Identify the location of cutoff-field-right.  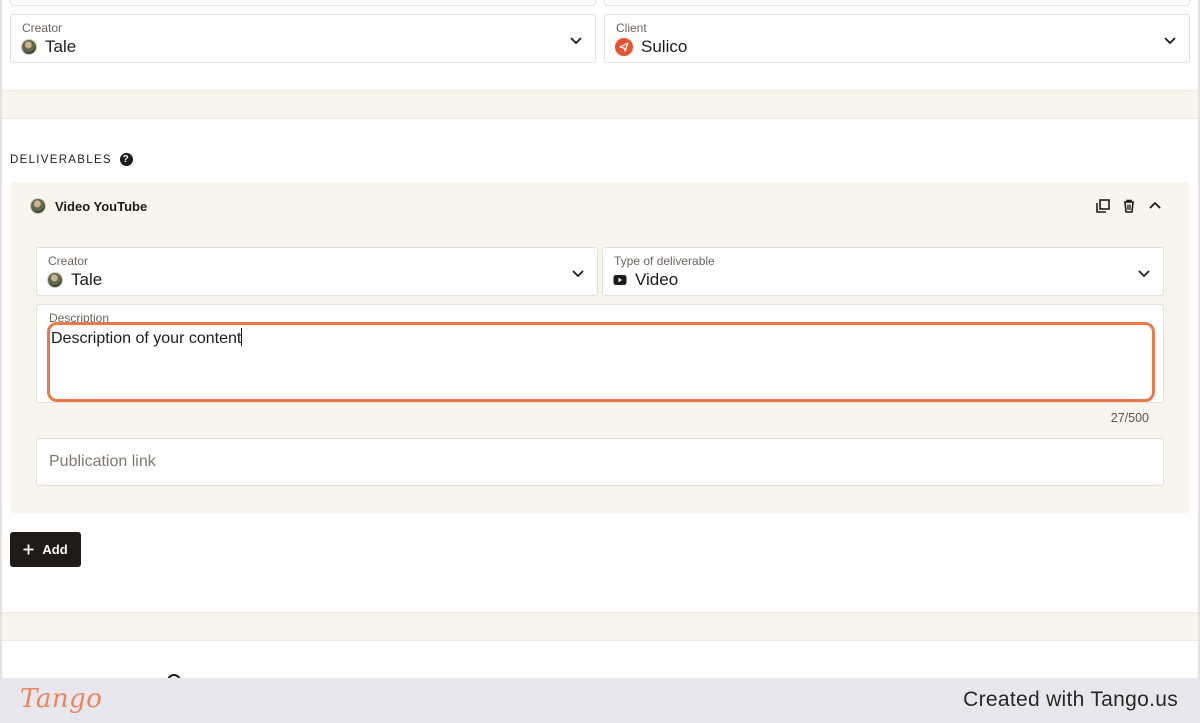
(897, 3).